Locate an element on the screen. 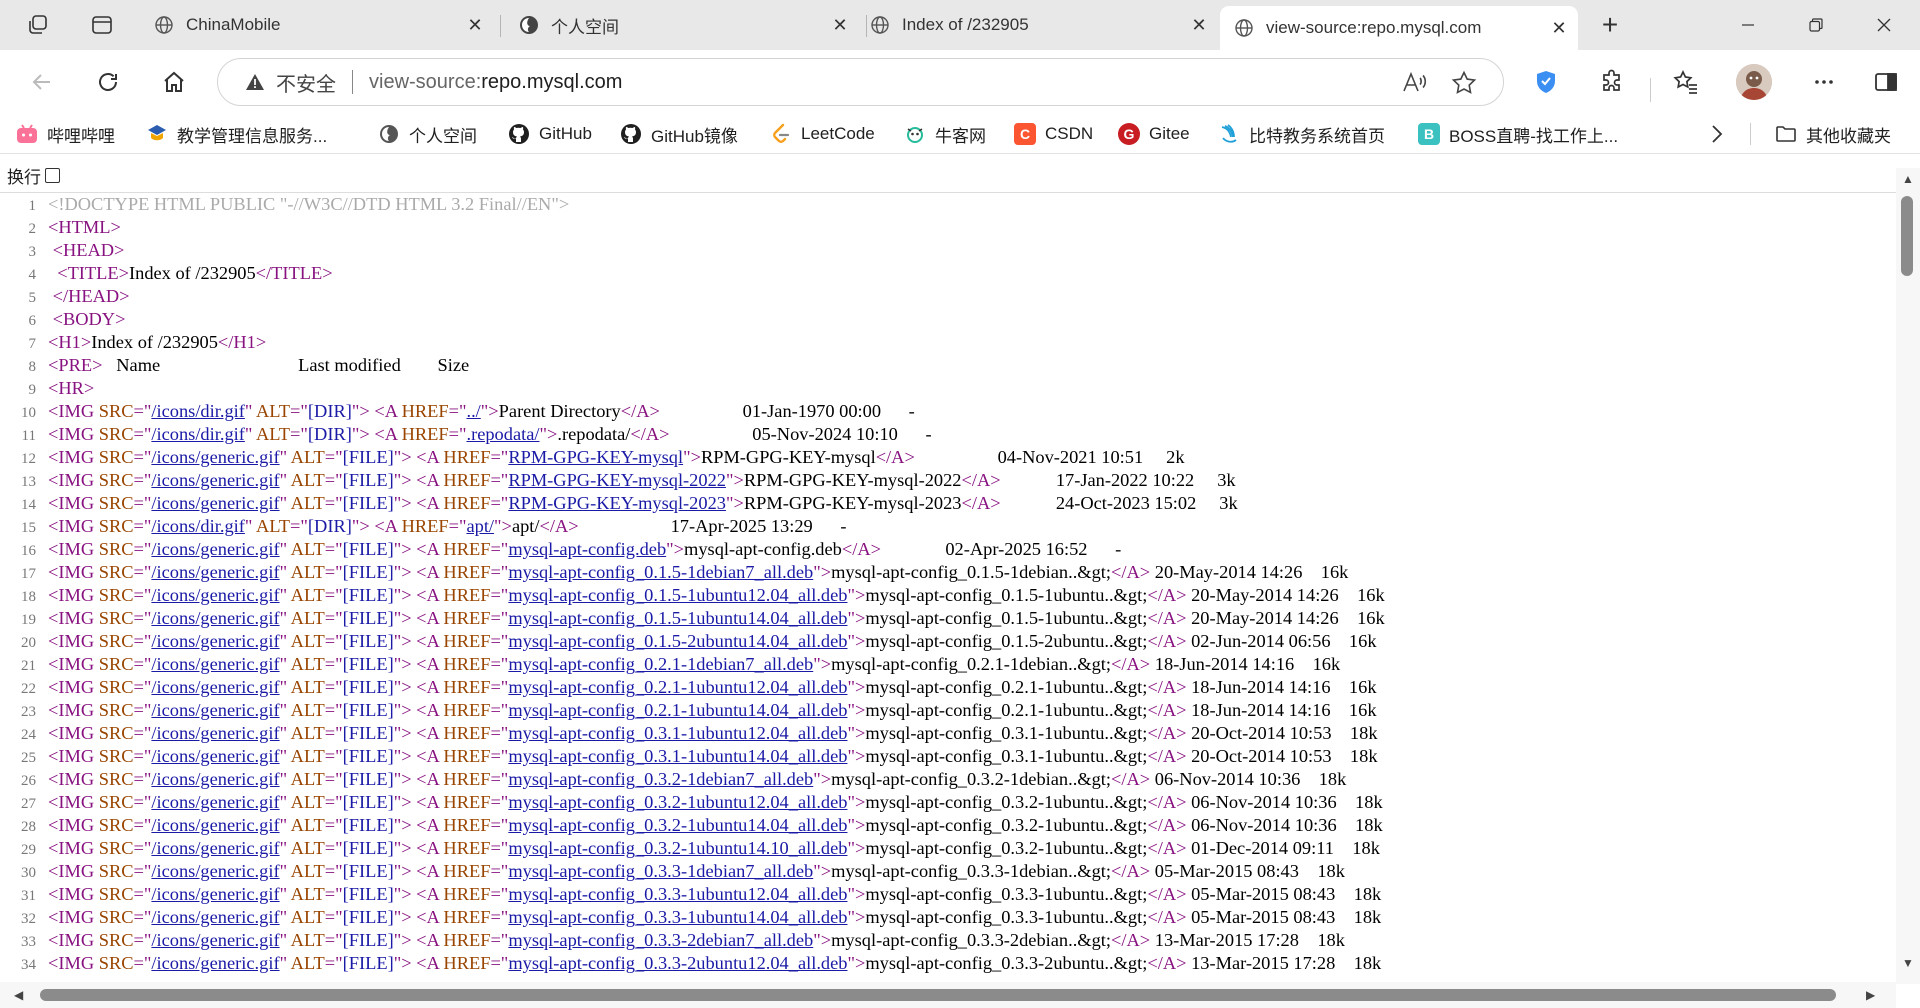 The height and width of the screenshot is (1008, 1920). bookmark-gitee: G Gitee is located at coordinates (1154, 134).